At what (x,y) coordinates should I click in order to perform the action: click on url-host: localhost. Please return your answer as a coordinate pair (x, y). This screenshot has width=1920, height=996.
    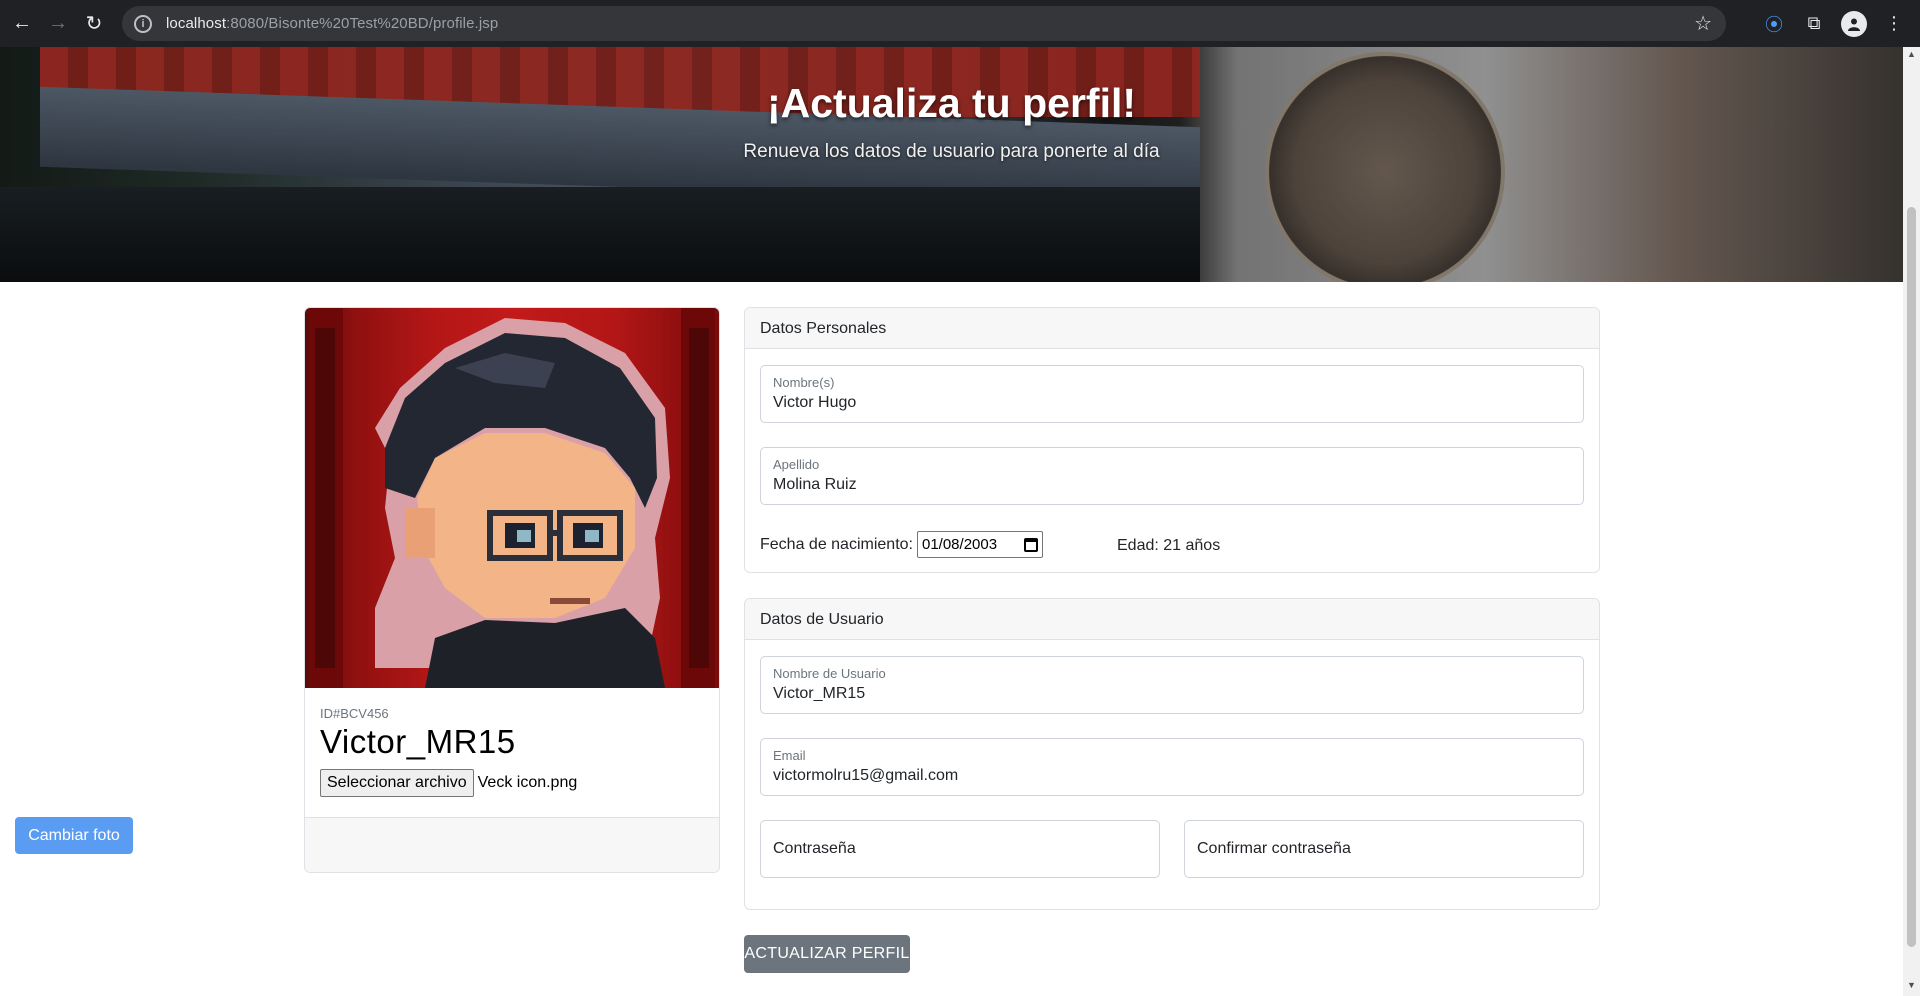
    Looking at the image, I should click on (196, 23).